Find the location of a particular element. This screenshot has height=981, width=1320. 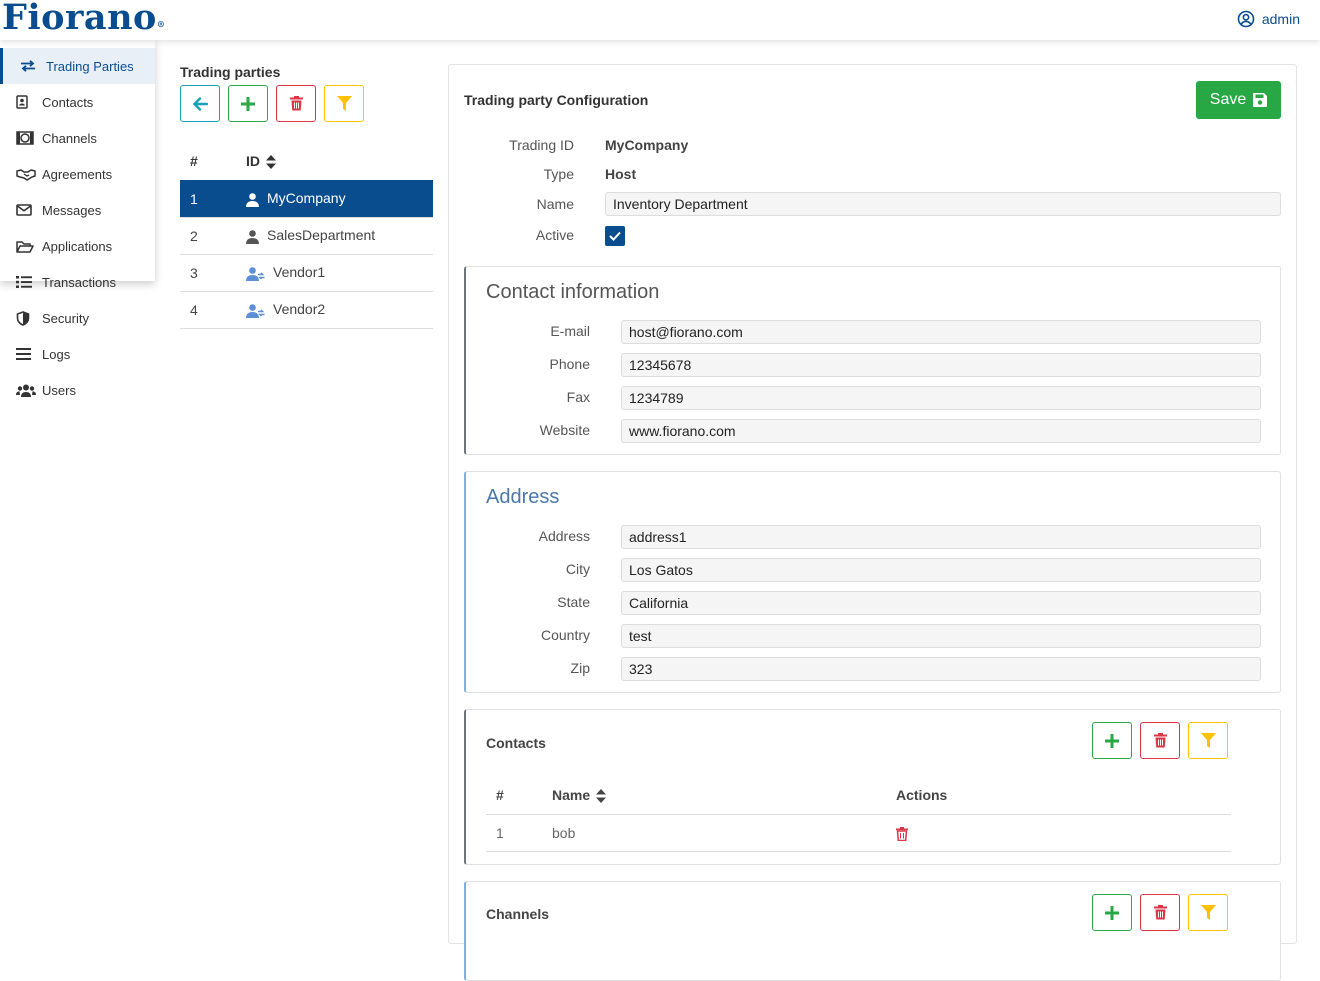

save-button: Save is located at coordinates (1238, 100).